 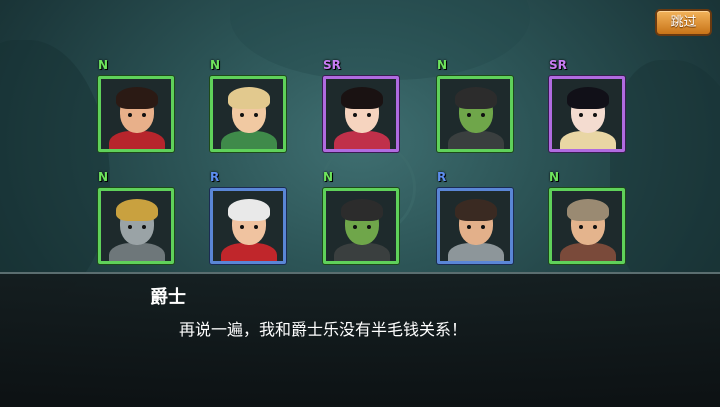 I want to click on cave-ceiling, so click(x=380, y=40).